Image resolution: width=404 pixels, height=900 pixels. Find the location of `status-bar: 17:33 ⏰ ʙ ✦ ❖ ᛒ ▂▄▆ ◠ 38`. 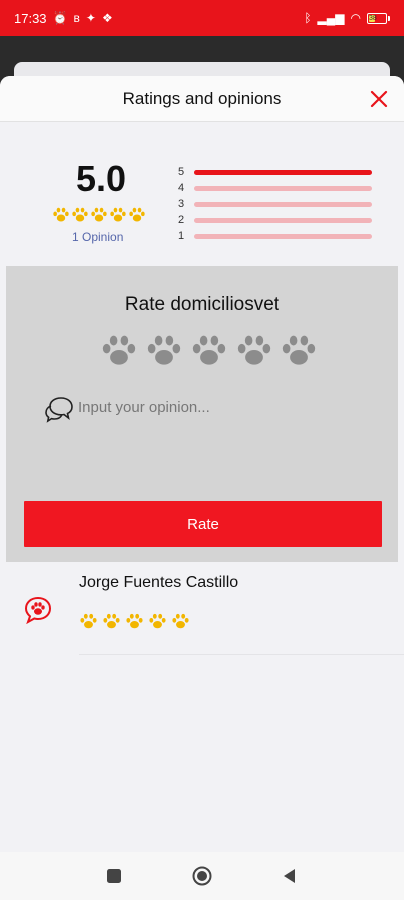

status-bar: 17:33 ⏰ ʙ ✦ ❖ ᛒ ▂▄▆ ◠ 38 is located at coordinates (202, 18).